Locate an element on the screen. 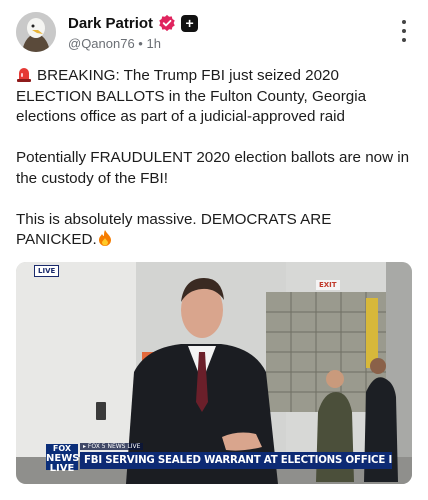 This screenshot has width=428, height=500. exit-sign: EXIT is located at coordinates (328, 285).